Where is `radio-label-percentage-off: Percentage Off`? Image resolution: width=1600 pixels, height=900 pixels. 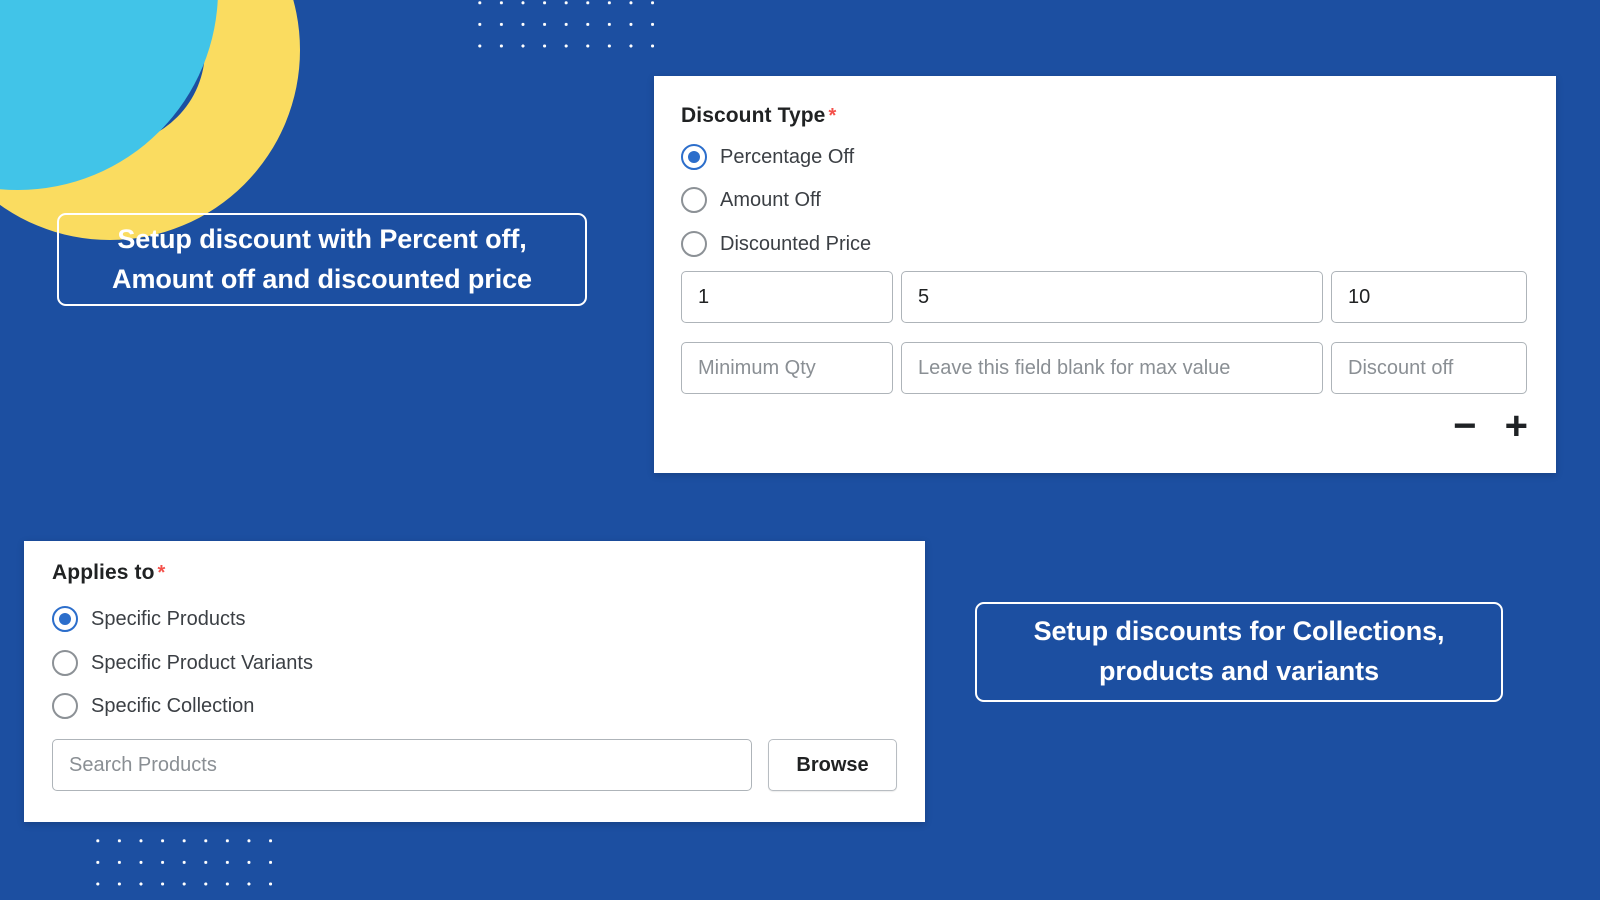
radio-label-percentage-off: Percentage Off is located at coordinates (787, 156).